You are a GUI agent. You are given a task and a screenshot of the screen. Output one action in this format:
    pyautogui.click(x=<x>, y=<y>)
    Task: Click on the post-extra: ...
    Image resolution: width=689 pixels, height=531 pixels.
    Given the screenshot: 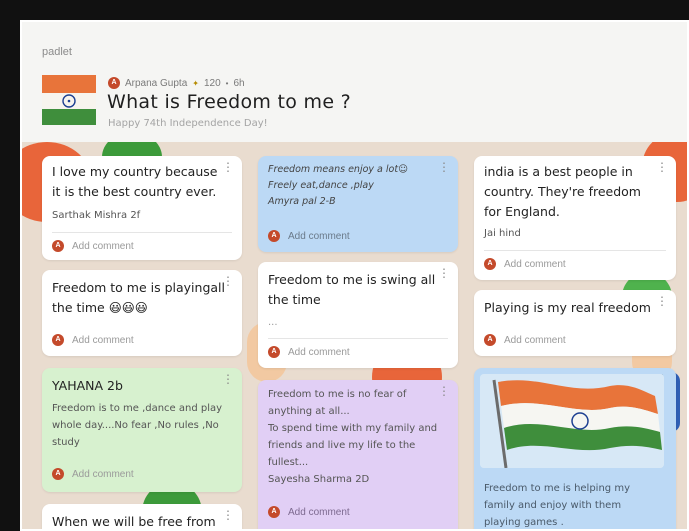 What is the action you would take?
    pyautogui.click(x=273, y=322)
    